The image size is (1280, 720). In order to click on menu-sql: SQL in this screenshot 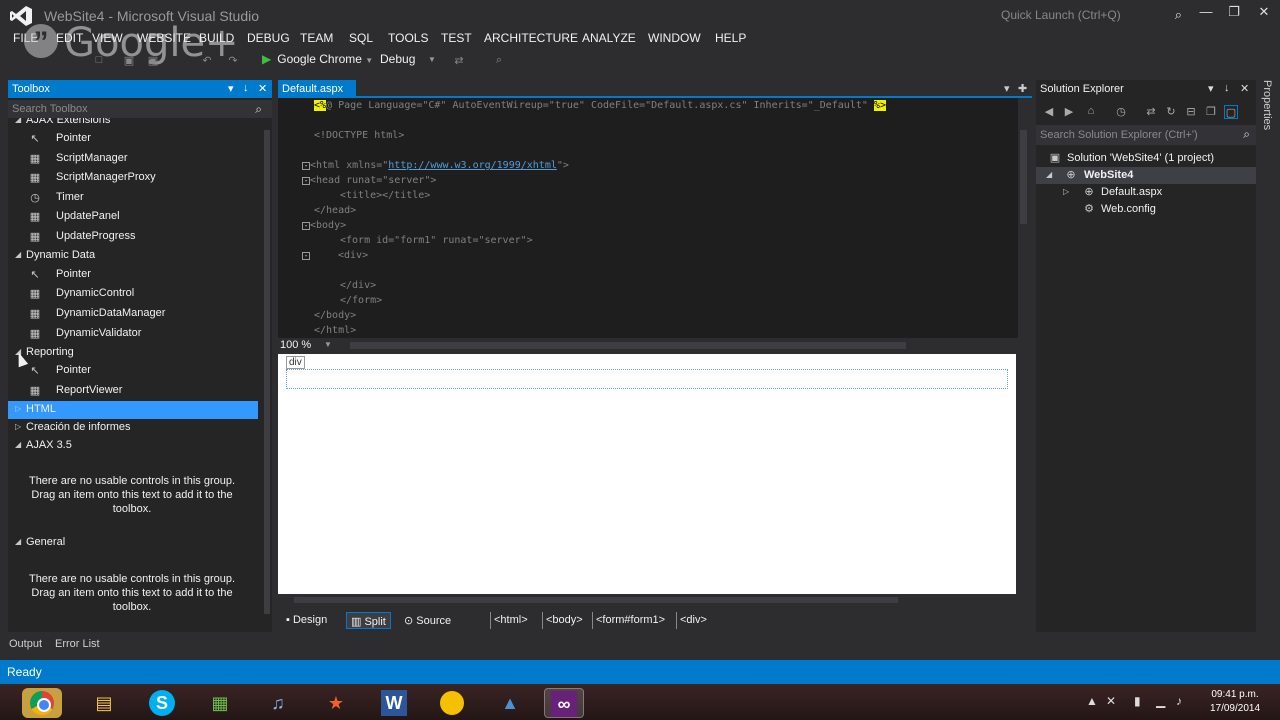, I will do `click(361, 38)`.